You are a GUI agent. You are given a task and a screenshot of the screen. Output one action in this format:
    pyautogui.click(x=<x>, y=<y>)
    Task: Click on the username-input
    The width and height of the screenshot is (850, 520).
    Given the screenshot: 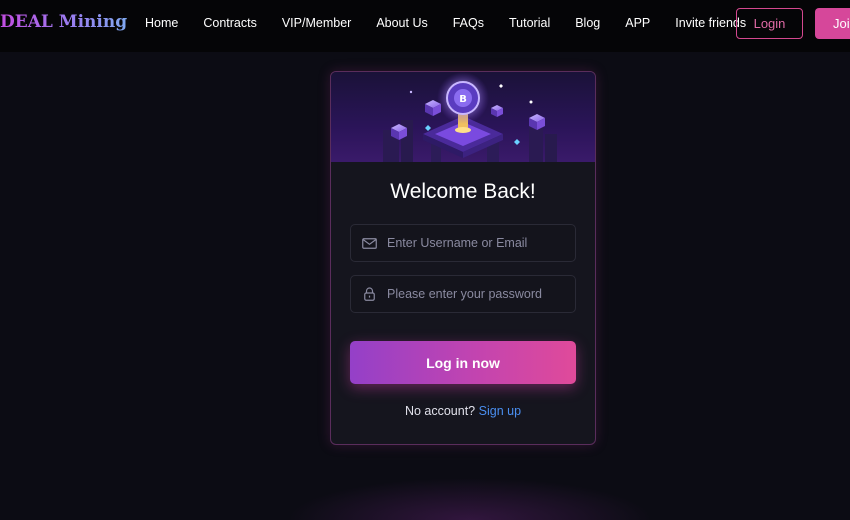 What is the action you would take?
    pyautogui.click(x=481, y=243)
    